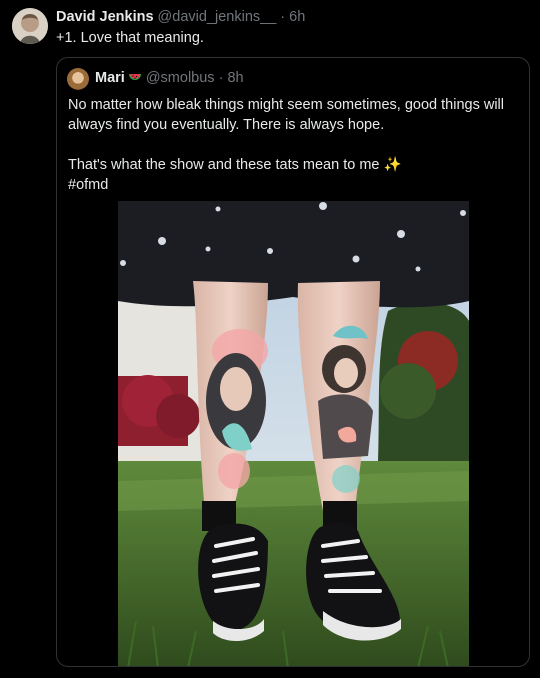 The image size is (540, 678). I want to click on reply-author-avatar, so click(30, 26).